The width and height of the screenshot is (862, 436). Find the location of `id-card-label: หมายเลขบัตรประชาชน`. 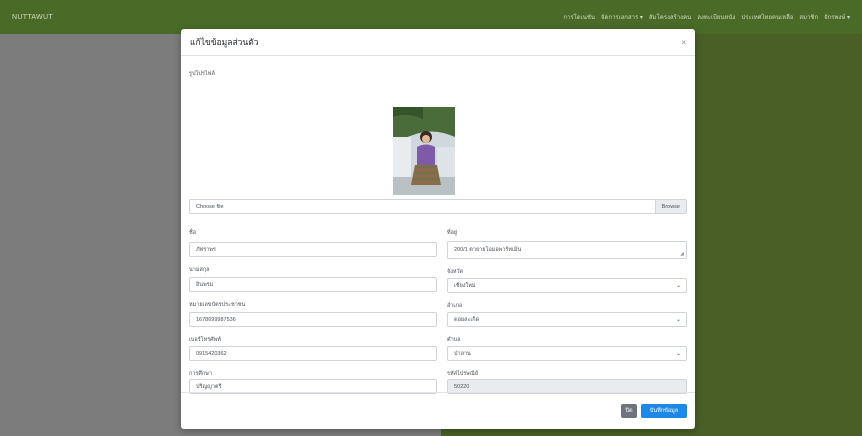

id-card-label: หมายเลขบัตรประชาชน is located at coordinates (217, 305).